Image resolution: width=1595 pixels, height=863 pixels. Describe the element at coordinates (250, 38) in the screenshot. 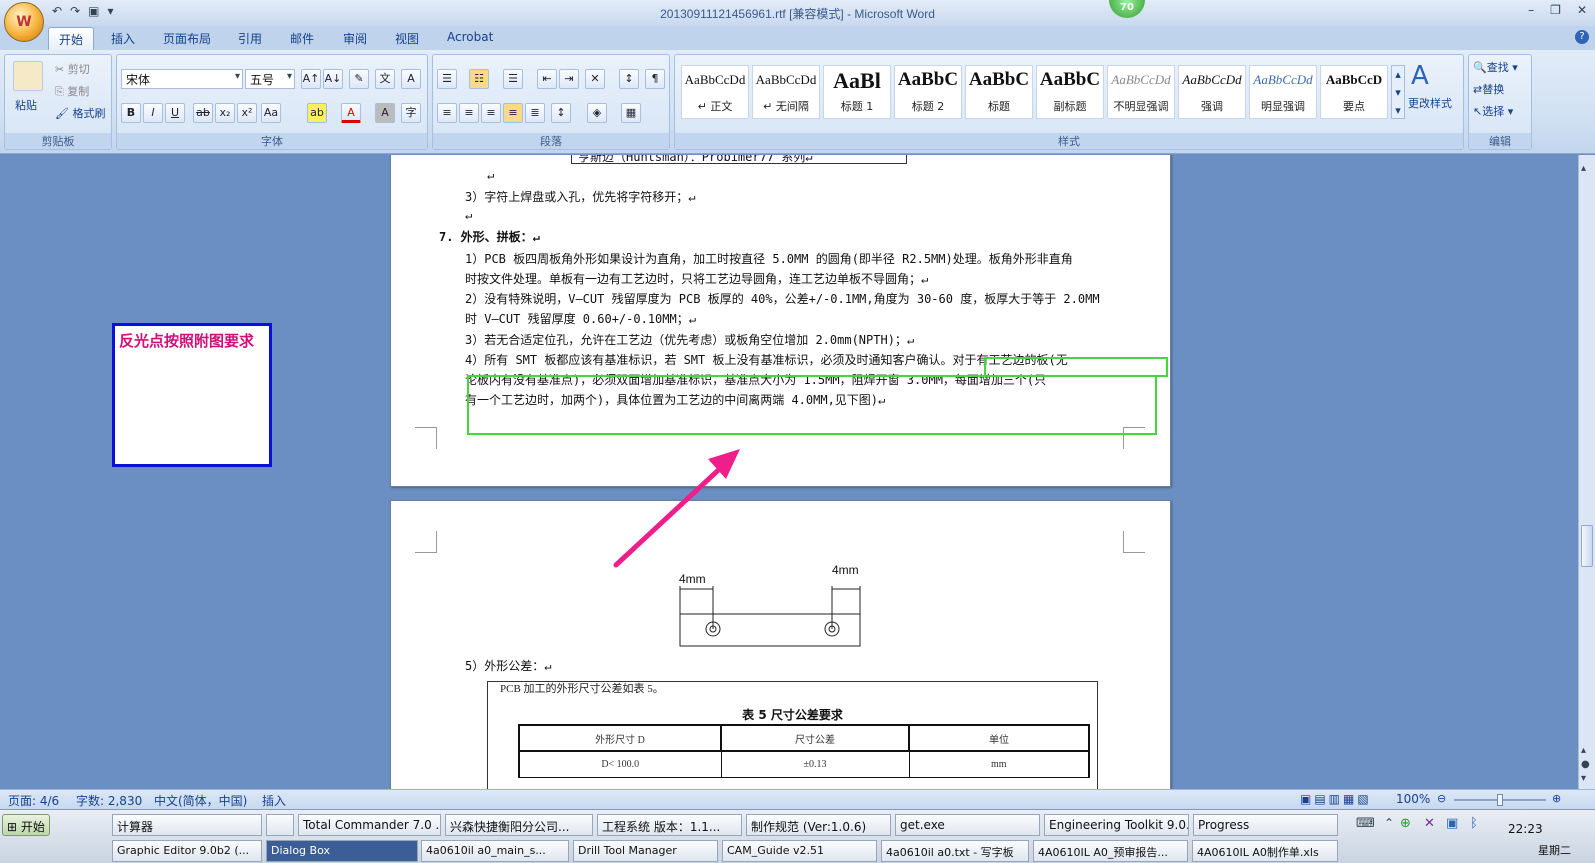

I see `tab-references: 引用` at that location.